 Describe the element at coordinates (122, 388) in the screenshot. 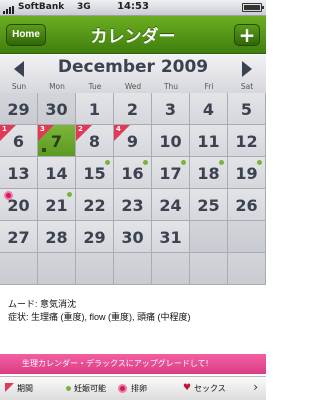

I see `ovulation-flower-icon` at that location.